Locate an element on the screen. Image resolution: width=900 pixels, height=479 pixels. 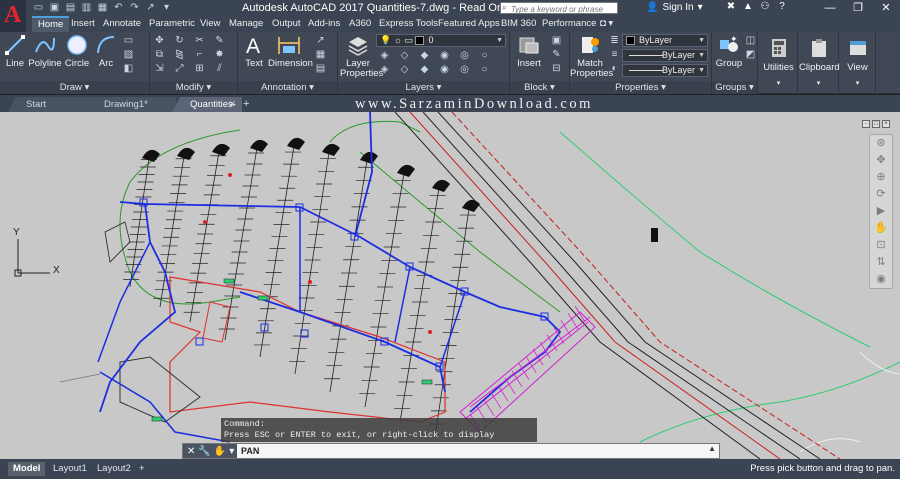
copy-icon: ⧉ is located at coordinates (159, 55).